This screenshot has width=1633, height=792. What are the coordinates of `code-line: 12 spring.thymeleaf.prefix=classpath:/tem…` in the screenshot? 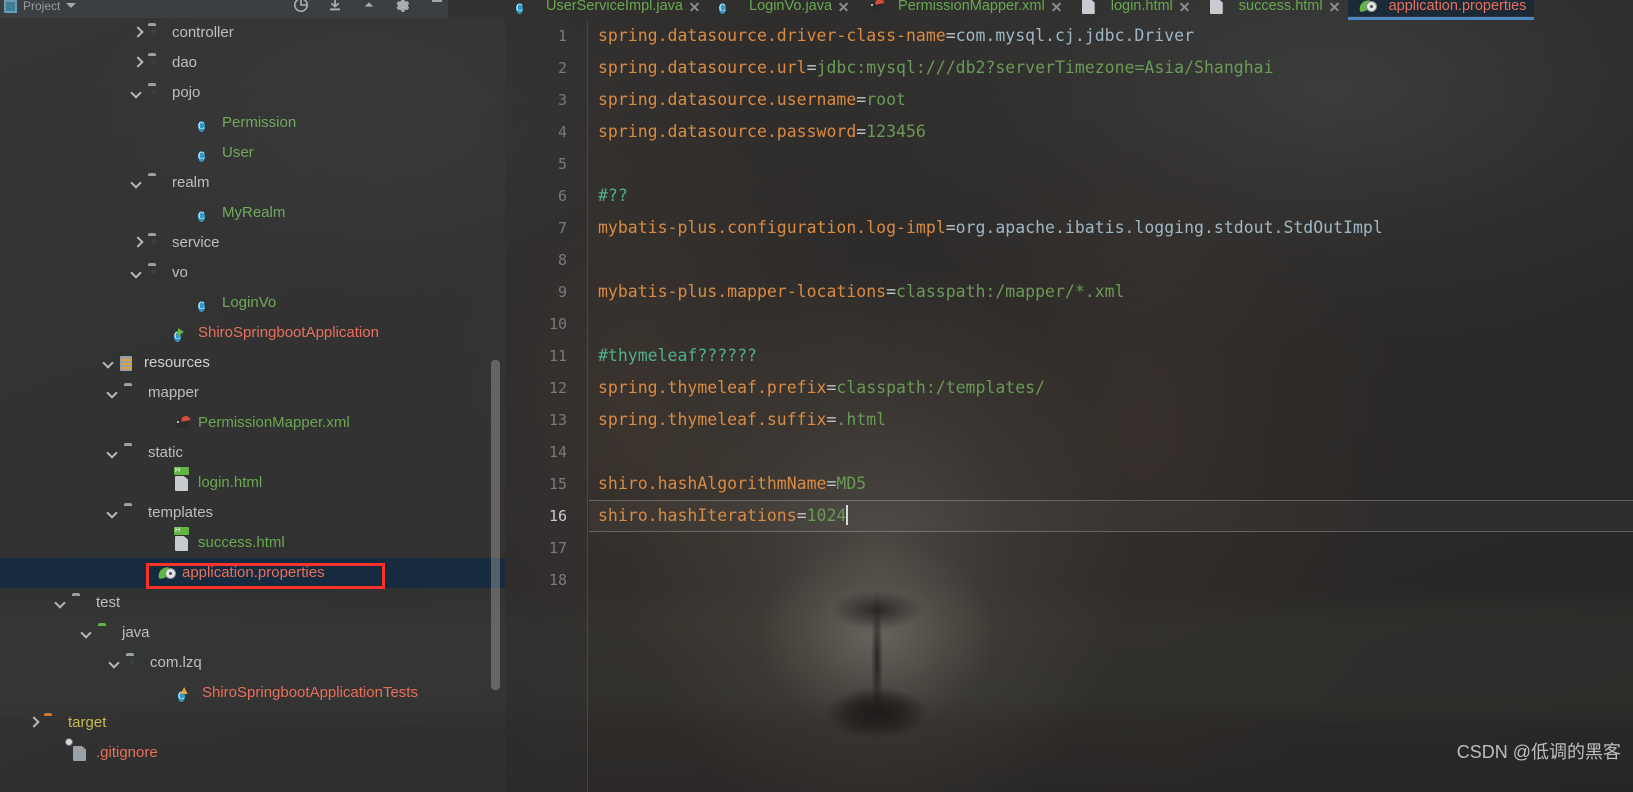 It's located at (1069, 388).